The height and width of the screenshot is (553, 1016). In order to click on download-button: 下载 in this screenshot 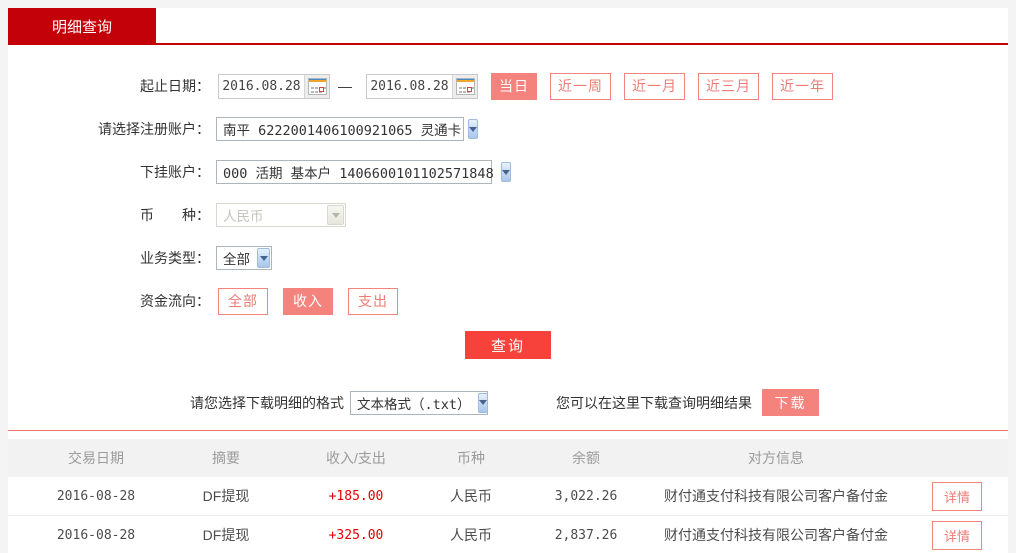, I will do `click(790, 402)`.